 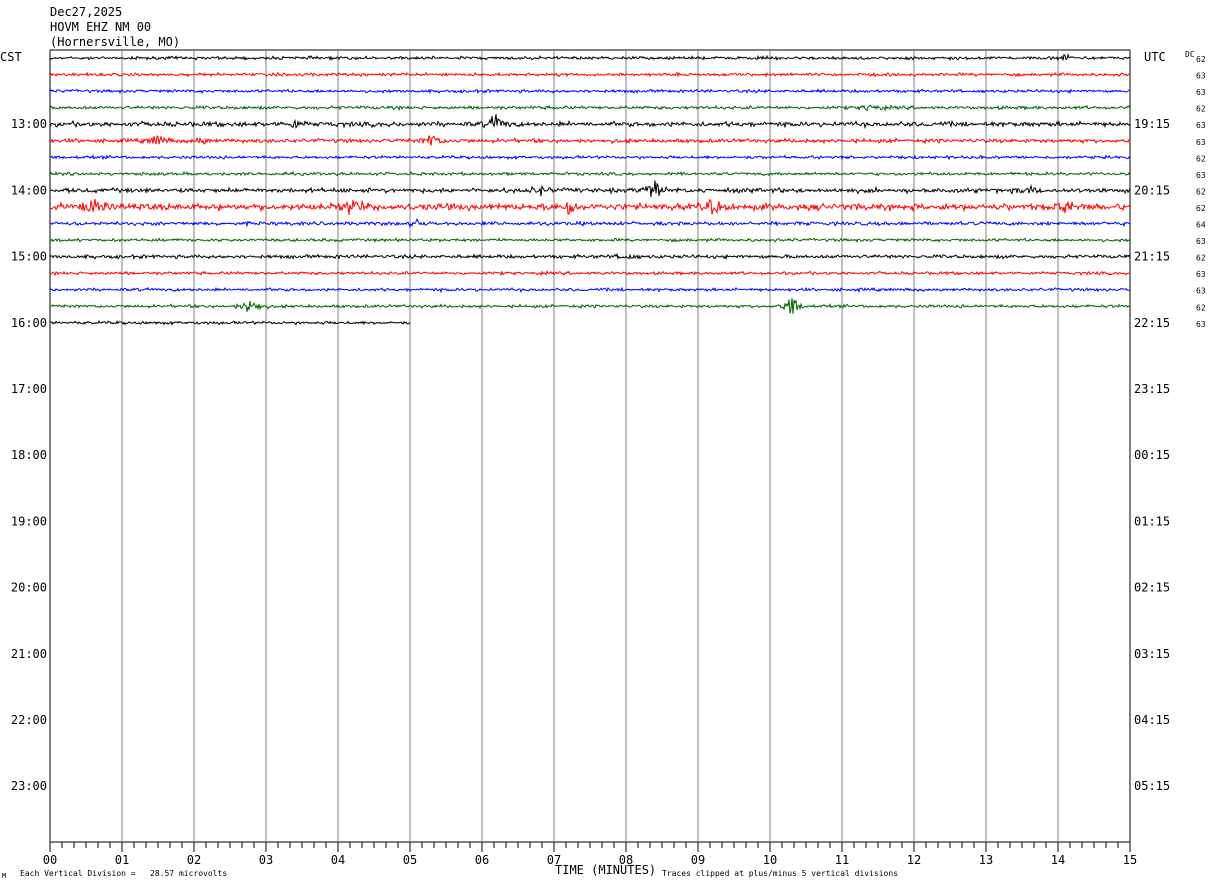 I want to click on left-timezone-label: CST, so click(x=11, y=57).